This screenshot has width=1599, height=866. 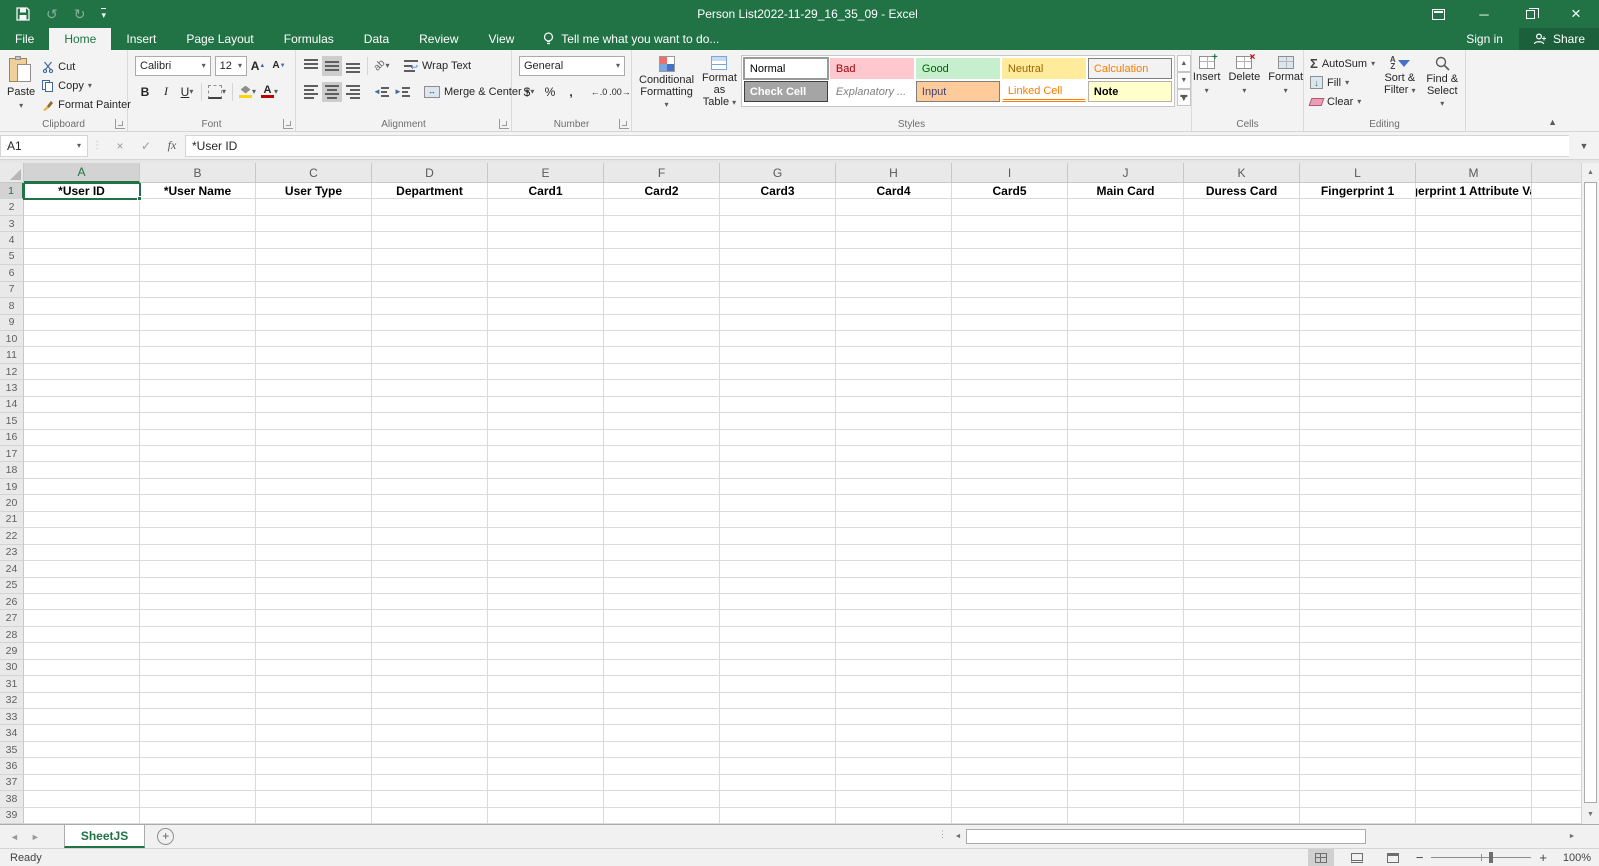 What do you see at coordinates (778, 503) in the screenshot?
I see `cell-G20` at bounding box center [778, 503].